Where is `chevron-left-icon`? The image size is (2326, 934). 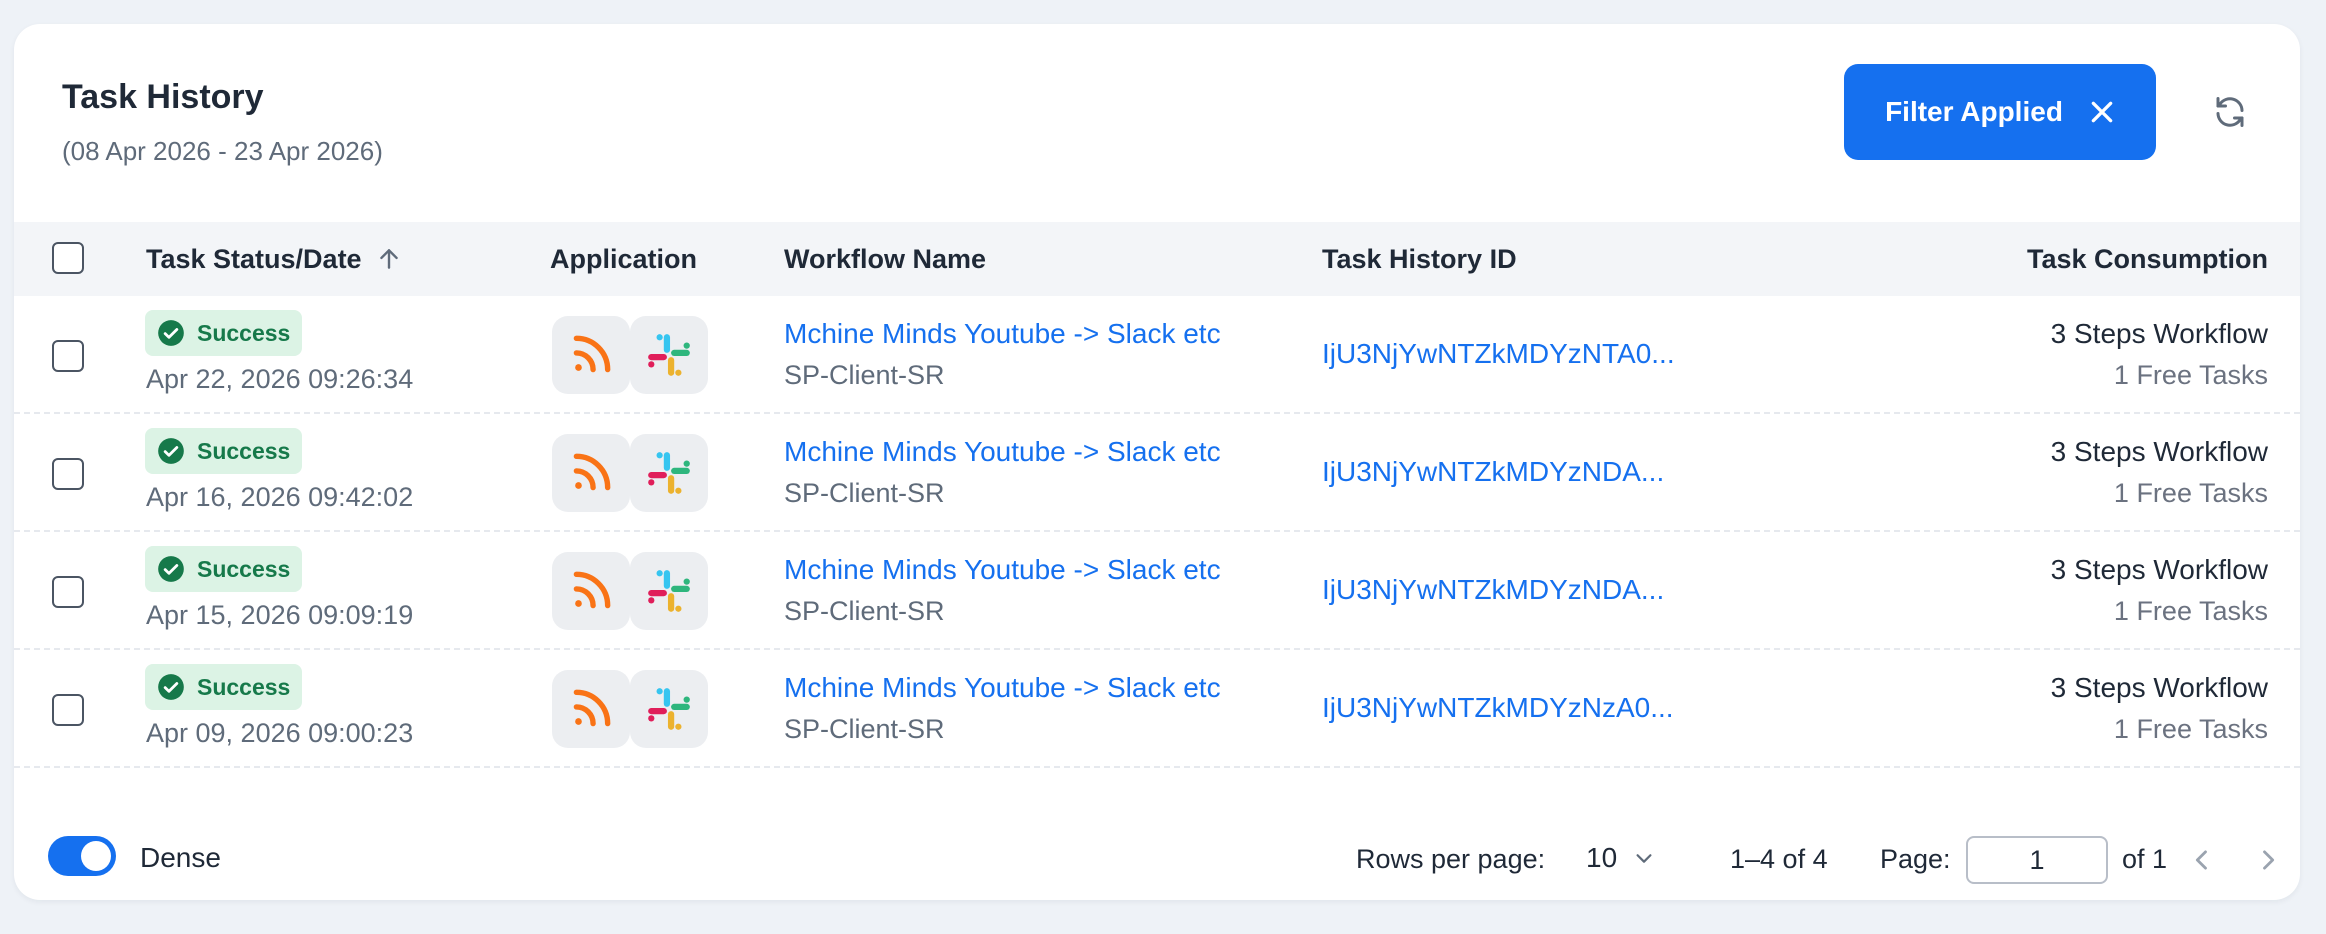
chevron-left-icon is located at coordinates (2201, 860).